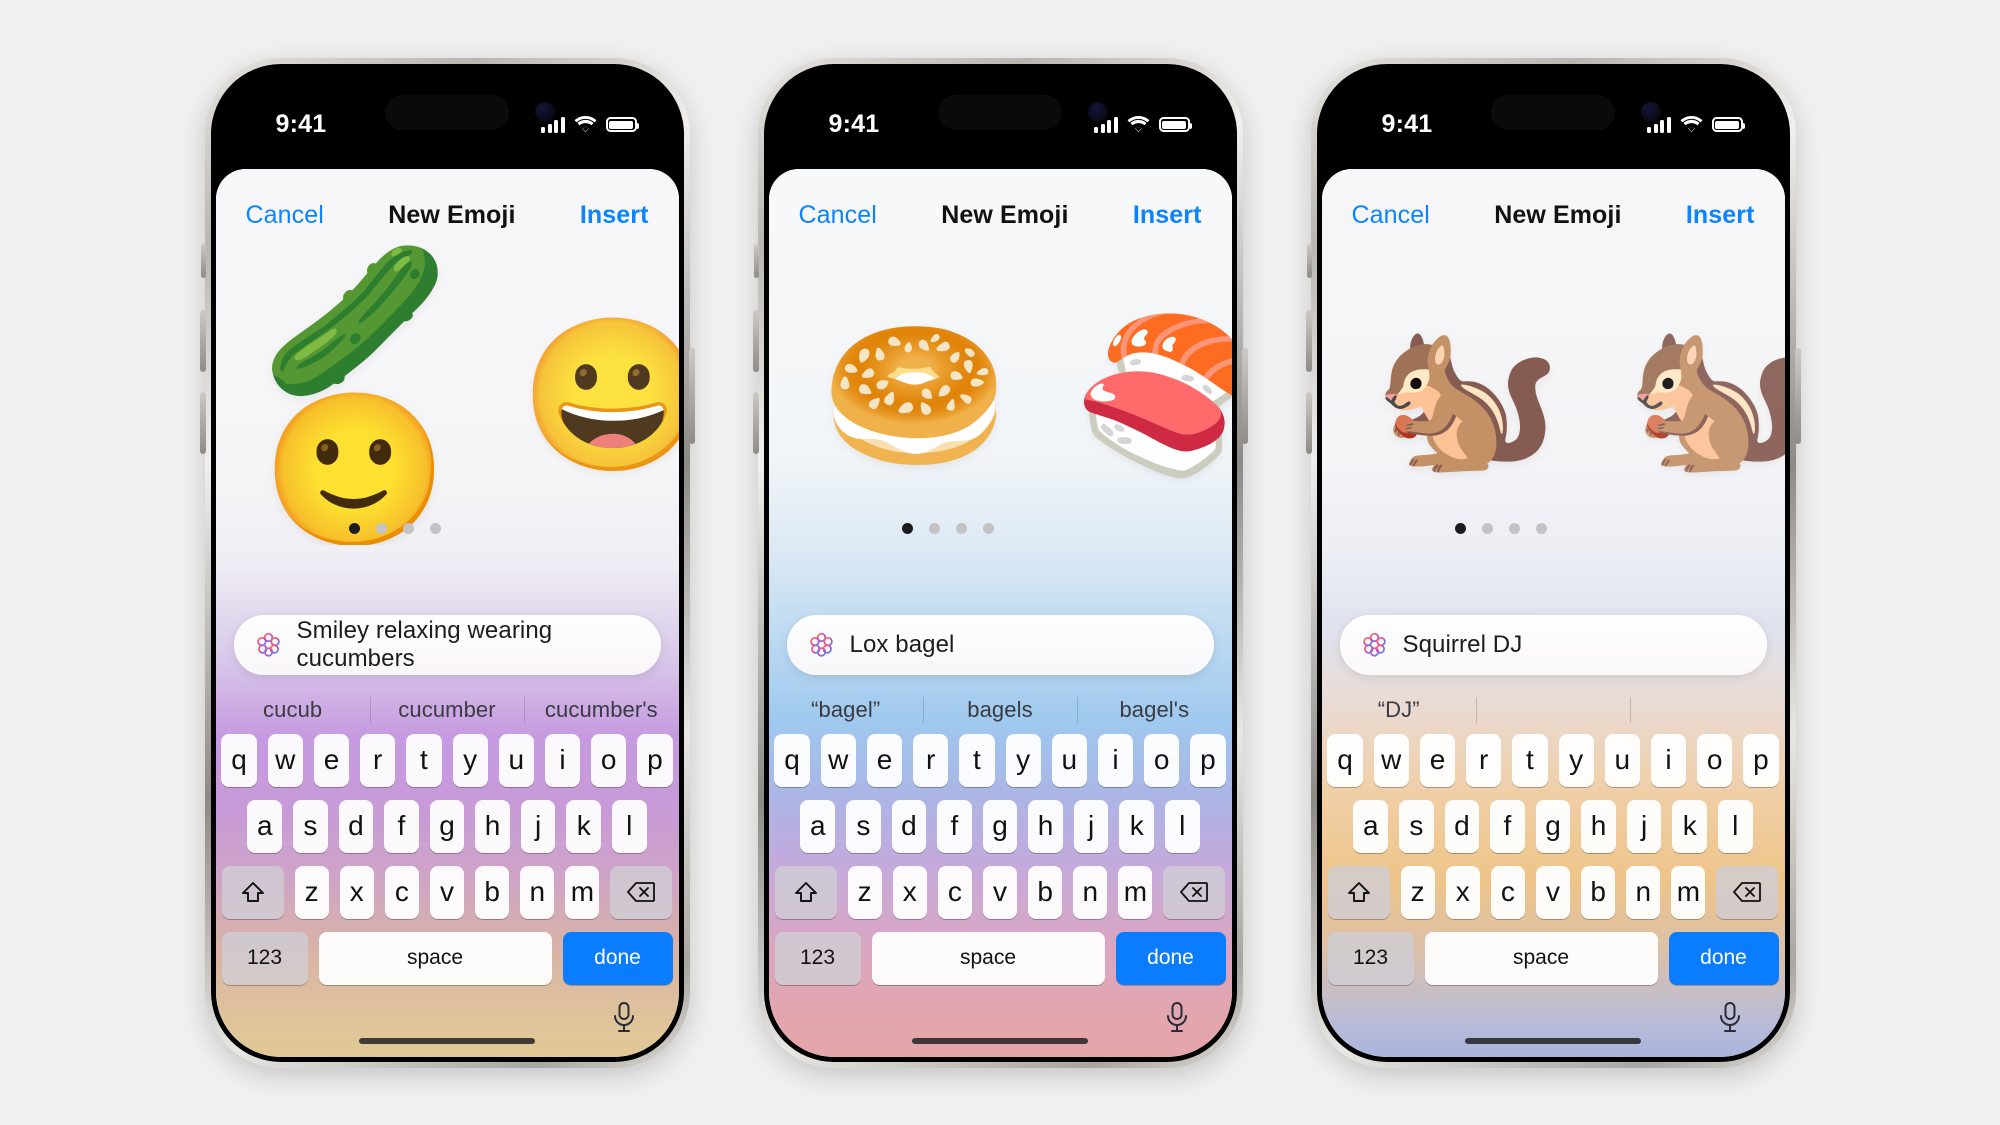 The height and width of the screenshot is (1125, 2000). What do you see at coordinates (954, 826) in the screenshot?
I see `key-f: f` at bounding box center [954, 826].